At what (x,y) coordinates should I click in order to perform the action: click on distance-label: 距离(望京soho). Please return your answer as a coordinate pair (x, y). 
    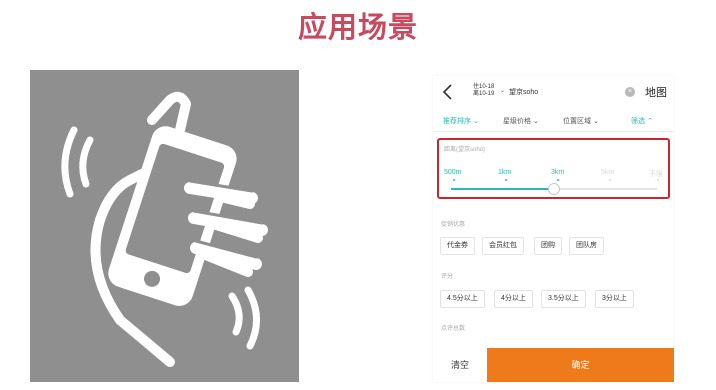
    Looking at the image, I should click on (465, 150).